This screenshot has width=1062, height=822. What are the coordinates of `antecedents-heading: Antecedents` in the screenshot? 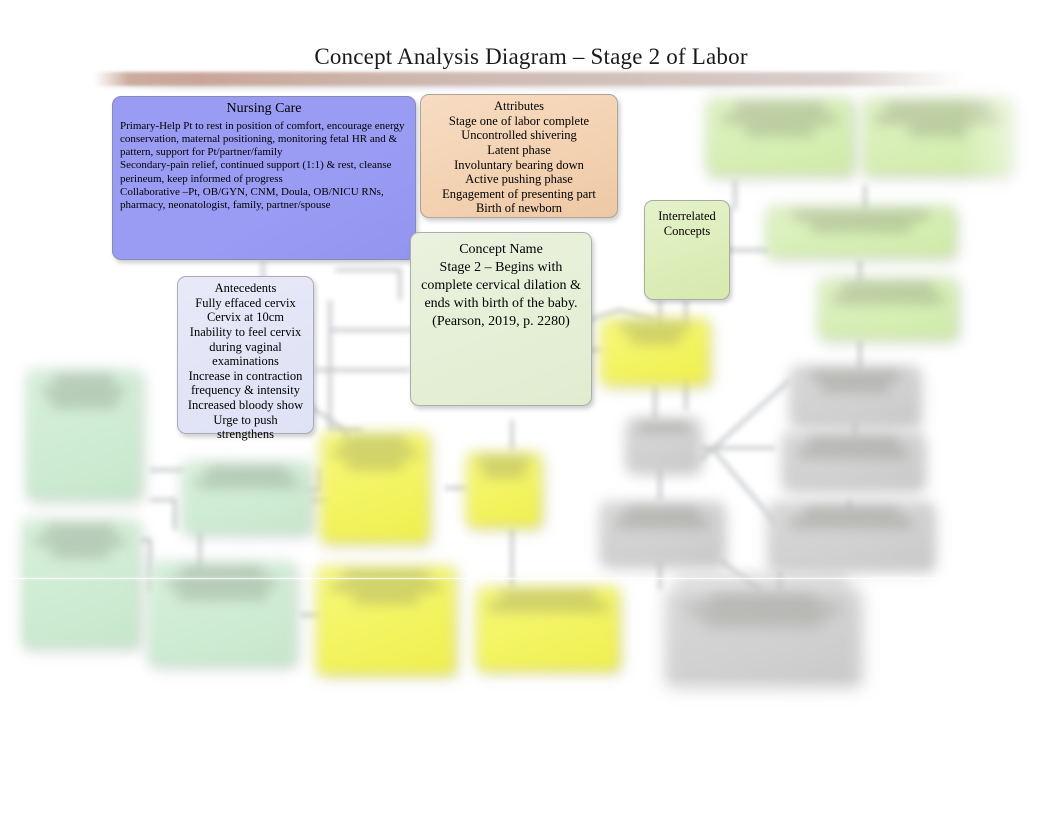 It's located at (245, 288).